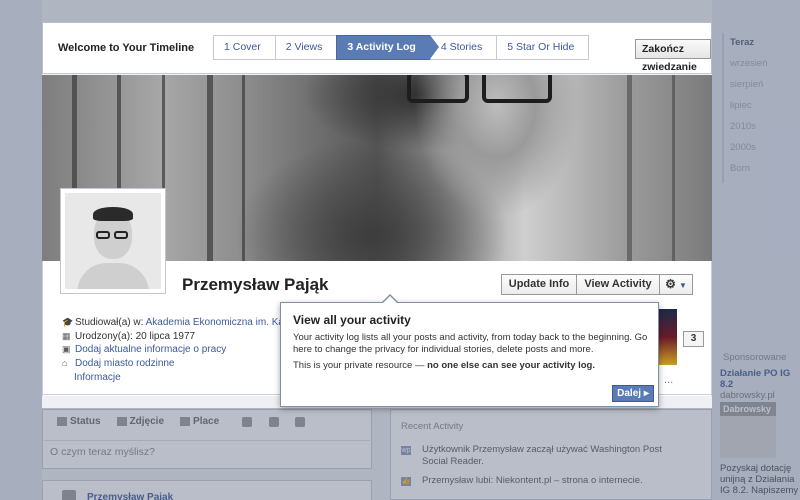 The width and height of the screenshot is (800, 500). I want to click on profile-name: Przemysław Pająk, so click(255, 285).